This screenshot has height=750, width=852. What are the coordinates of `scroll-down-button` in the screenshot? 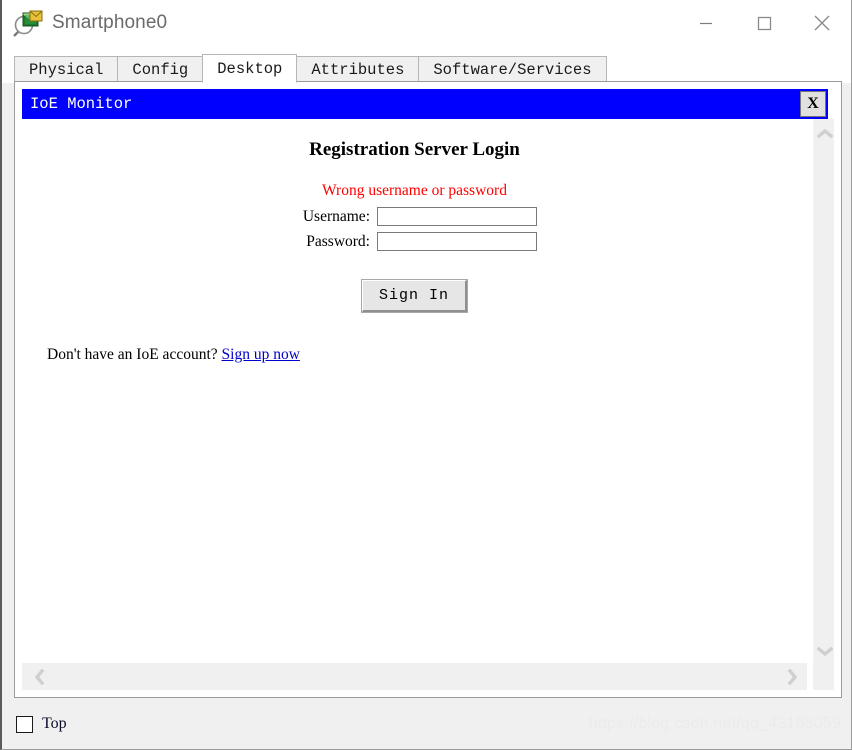 It's located at (824, 651).